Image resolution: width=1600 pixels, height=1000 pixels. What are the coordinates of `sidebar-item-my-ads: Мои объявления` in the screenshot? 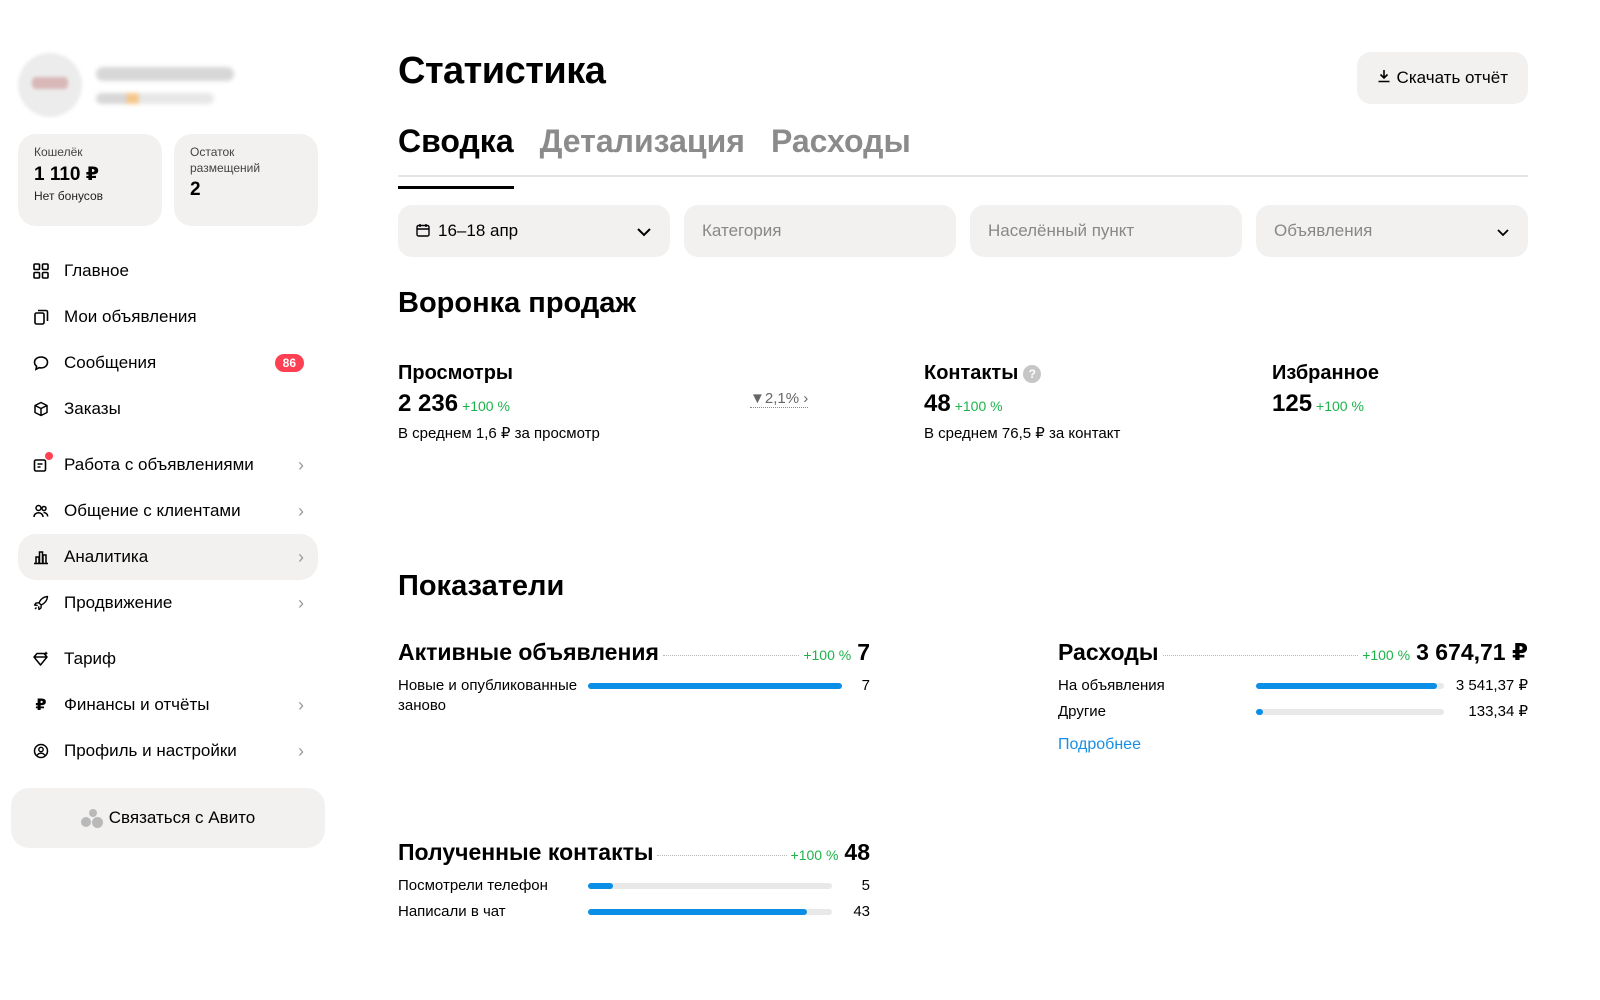 It's located at (168, 317).